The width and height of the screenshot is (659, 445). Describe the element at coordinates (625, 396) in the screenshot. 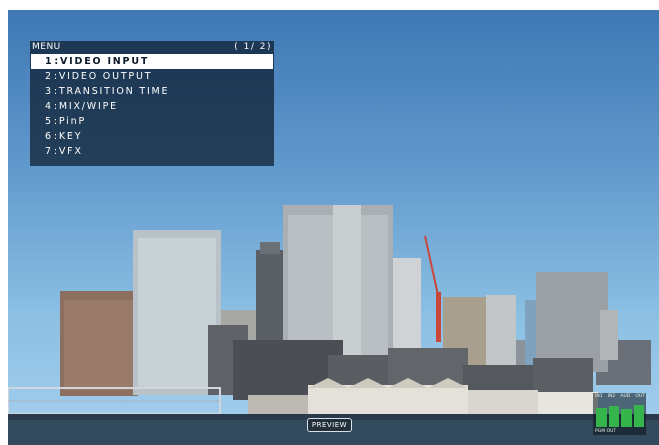

I see `meter-label-aud: AUD` at that location.